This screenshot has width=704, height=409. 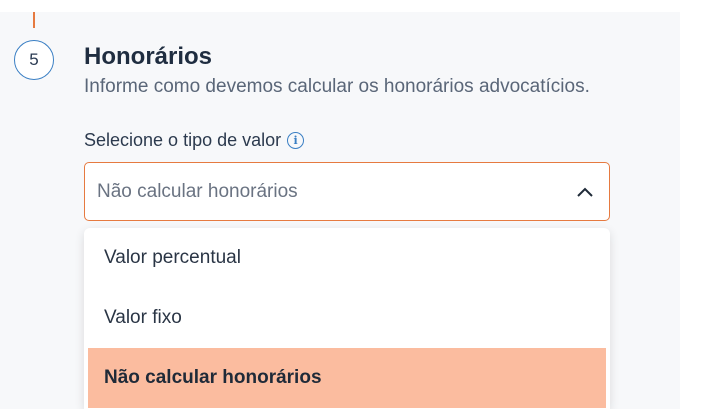 I want to click on info-icon: i, so click(x=296, y=140).